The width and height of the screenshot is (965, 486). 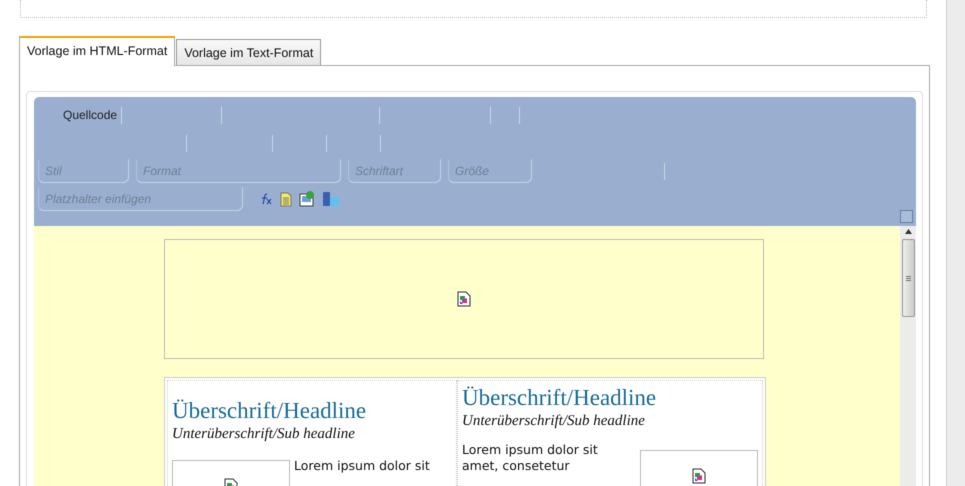 I want to click on tab: Vorlage im Text-Format, so click(x=249, y=52).